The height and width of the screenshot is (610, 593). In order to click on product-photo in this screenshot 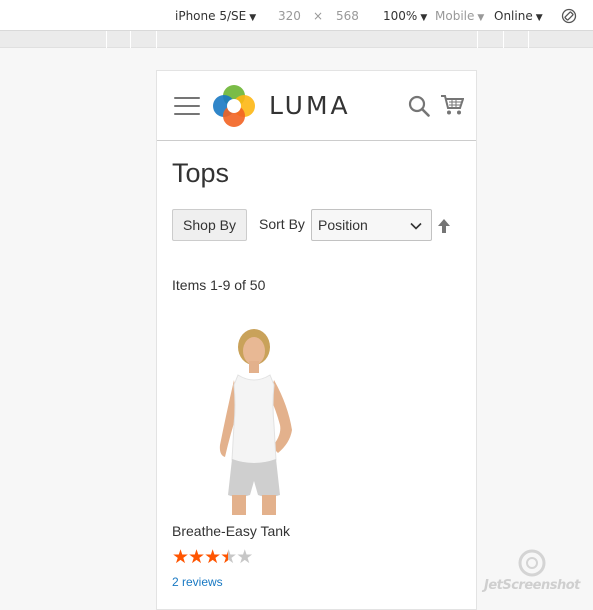, I will do `click(252, 420)`.